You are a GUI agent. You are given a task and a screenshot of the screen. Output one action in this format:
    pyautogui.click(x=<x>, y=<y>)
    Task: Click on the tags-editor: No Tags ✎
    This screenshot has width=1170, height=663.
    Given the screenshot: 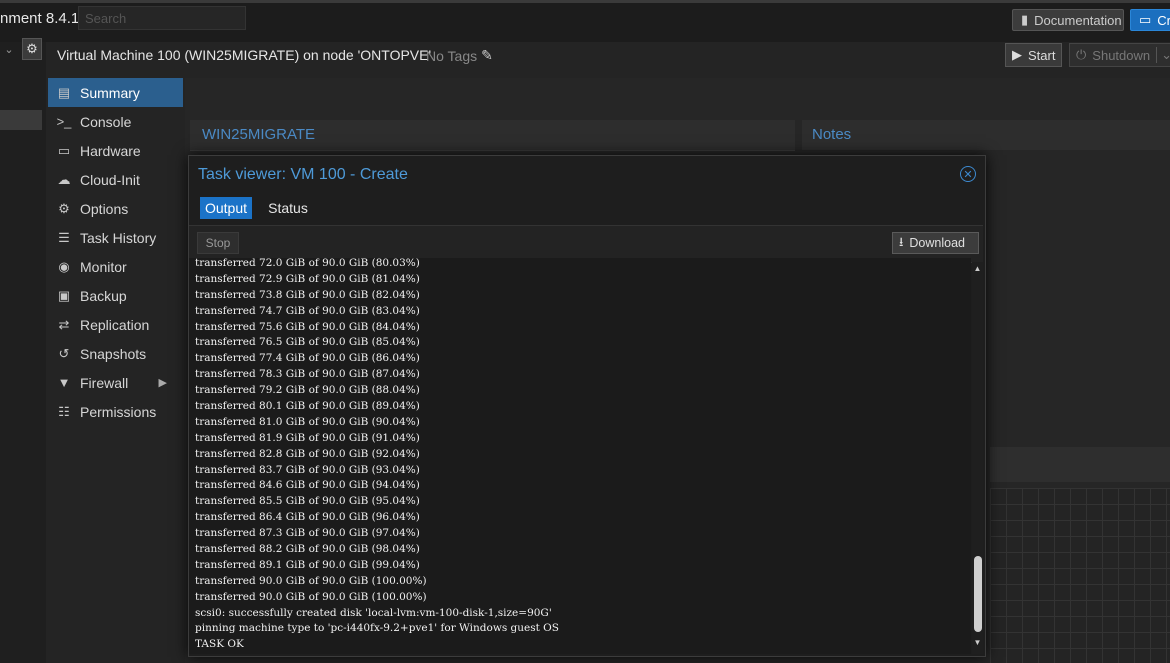 What is the action you would take?
    pyautogui.click(x=459, y=55)
    